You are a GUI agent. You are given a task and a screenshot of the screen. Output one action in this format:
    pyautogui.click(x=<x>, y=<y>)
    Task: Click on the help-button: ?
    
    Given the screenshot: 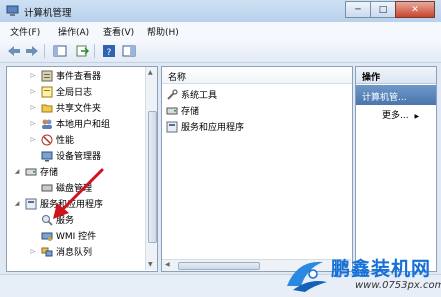 What is the action you would take?
    pyautogui.click(x=109, y=51)
    